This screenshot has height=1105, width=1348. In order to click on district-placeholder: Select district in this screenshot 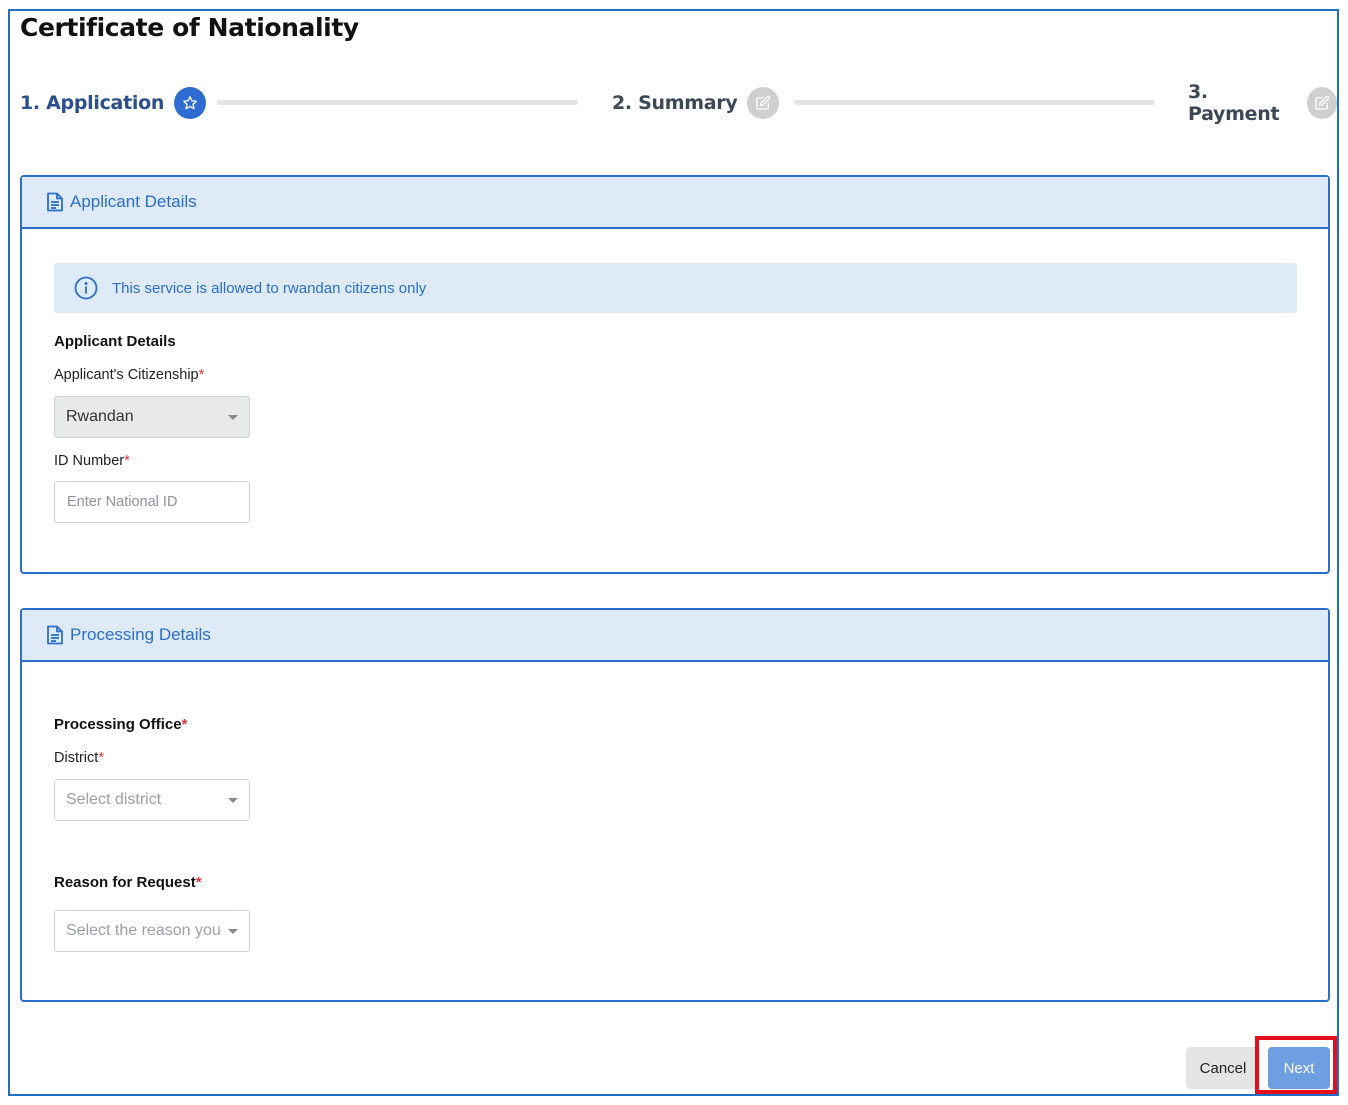, I will do `click(114, 799)`.